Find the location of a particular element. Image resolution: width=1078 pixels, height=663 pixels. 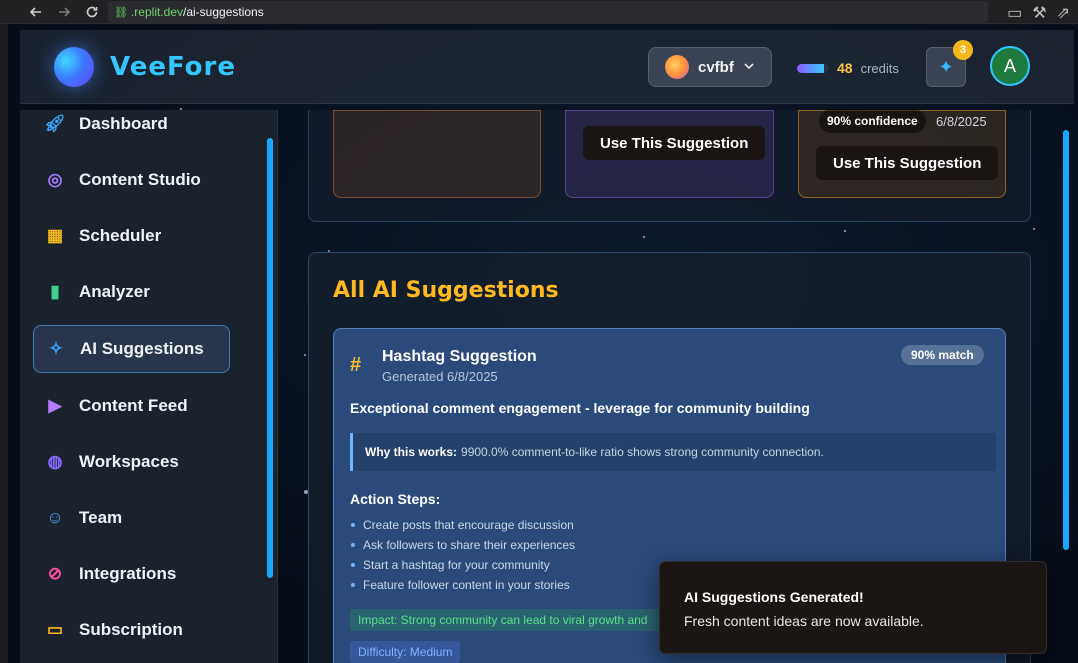

action-step: Create posts that encourage discussion is located at coordinates (462, 525).